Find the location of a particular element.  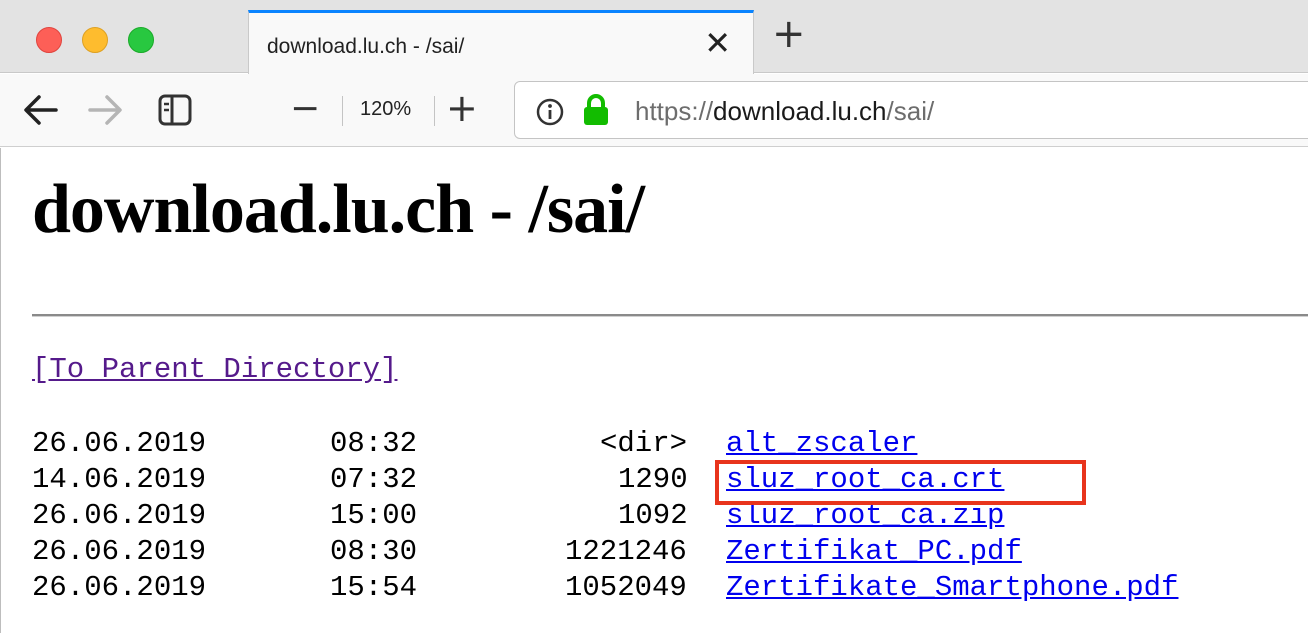

tab-bar: download.lu.ch - /sai/ ✕ + is located at coordinates (654, 37).